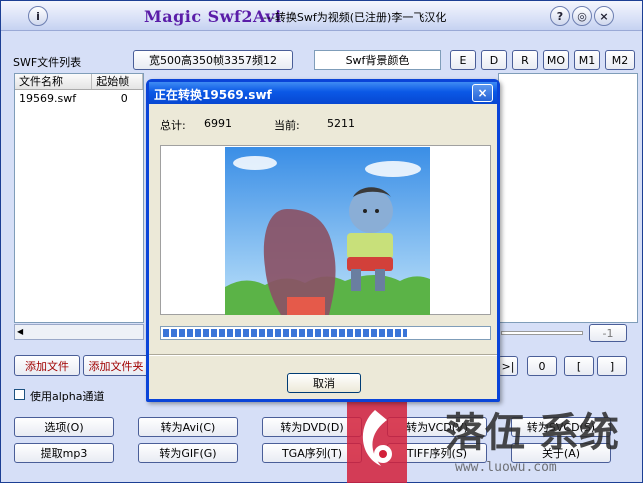 The image size is (643, 483). Describe the element at coordinates (20, 331) in the screenshot. I see `scroll-left-icon: ◀` at that location.